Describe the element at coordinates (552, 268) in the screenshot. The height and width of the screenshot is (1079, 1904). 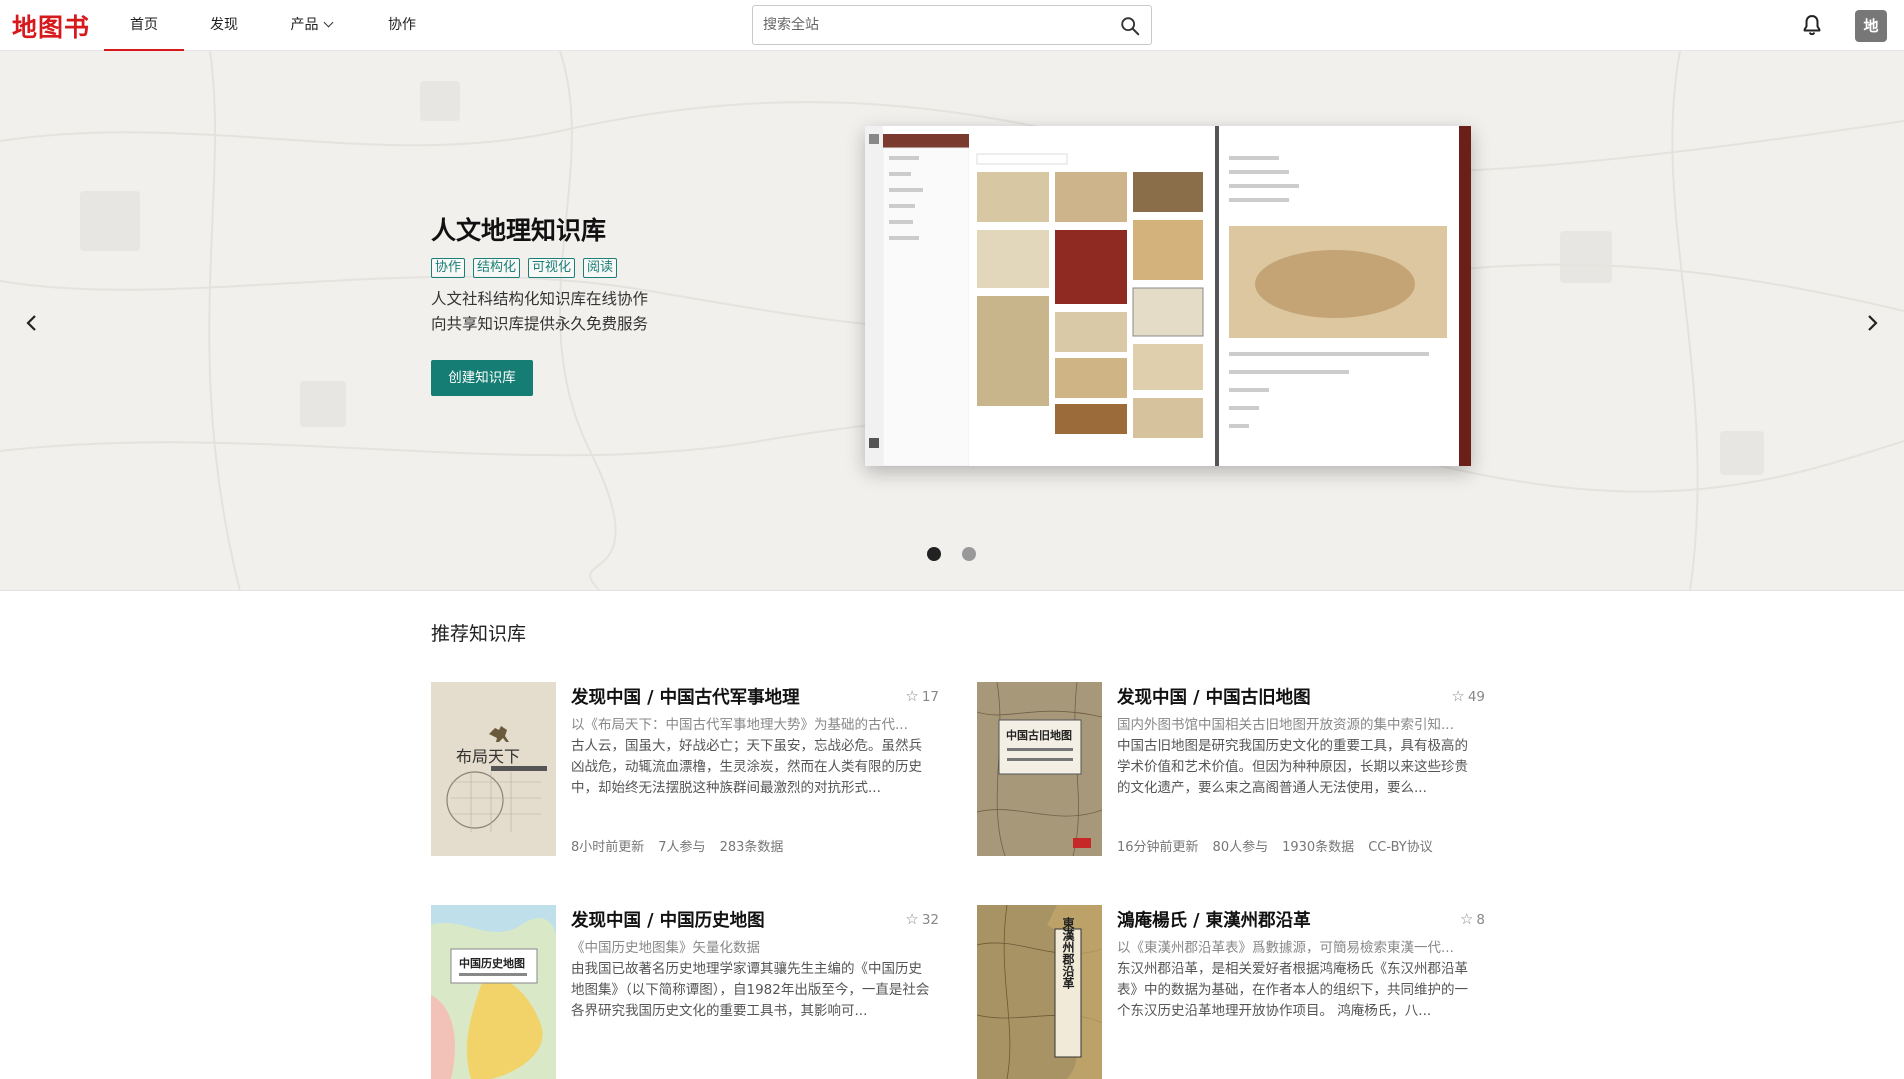
I see `hero-tag: 可视化` at that location.